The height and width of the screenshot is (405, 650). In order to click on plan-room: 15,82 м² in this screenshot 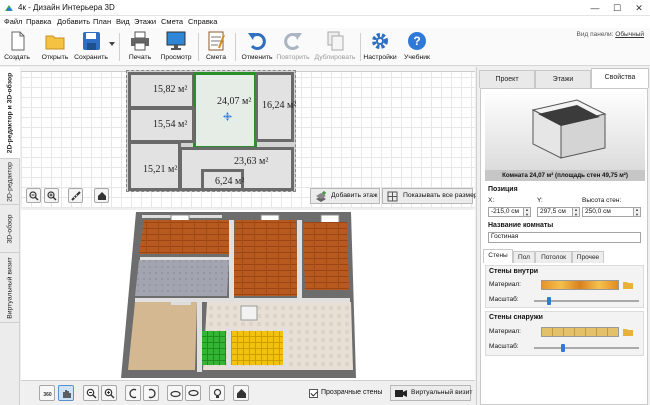, I will do `click(161, 90)`.